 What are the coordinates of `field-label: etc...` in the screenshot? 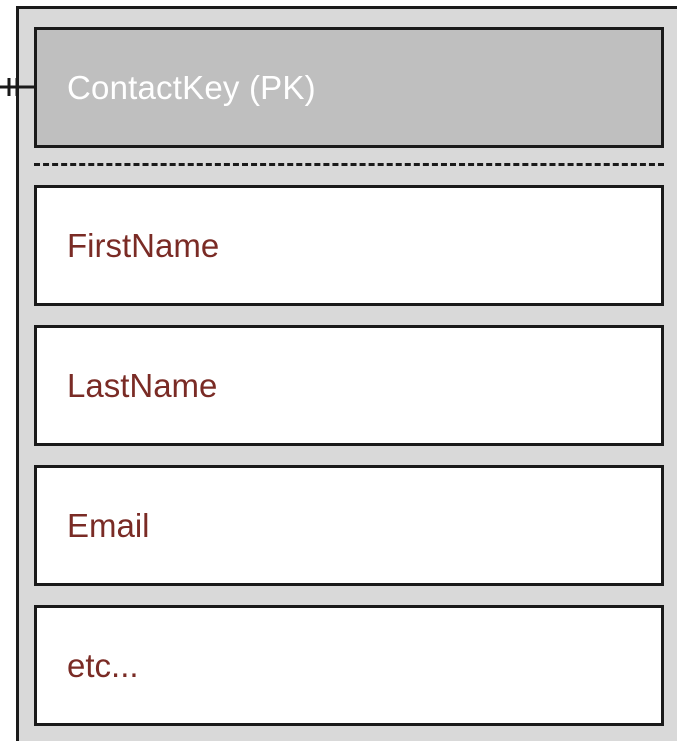 It's located at (103, 665).